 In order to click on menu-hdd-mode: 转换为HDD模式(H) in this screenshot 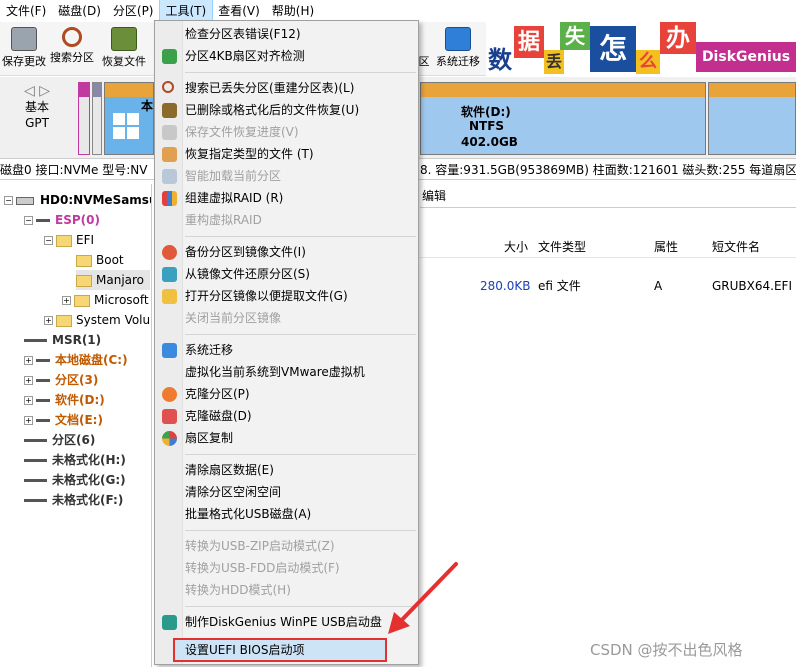, I will do `click(286, 590)`.